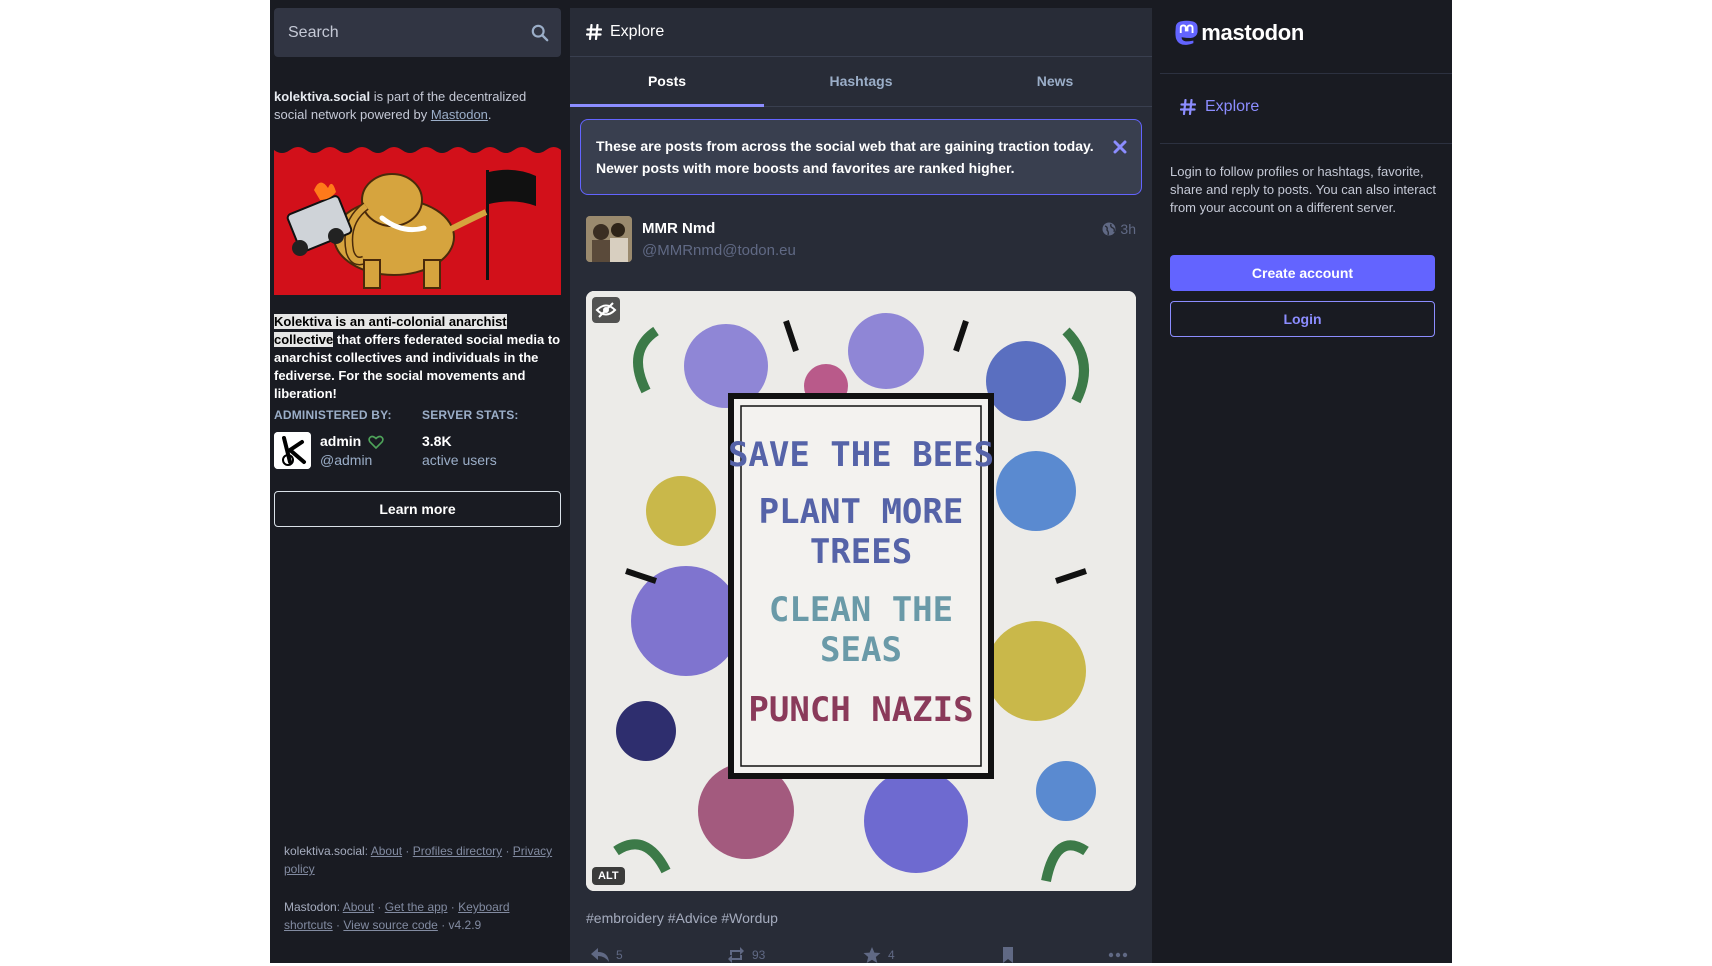  Describe the element at coordinates (416, 907) in the screenshot. I see `footer-link-get-app: Get the app` at that location.